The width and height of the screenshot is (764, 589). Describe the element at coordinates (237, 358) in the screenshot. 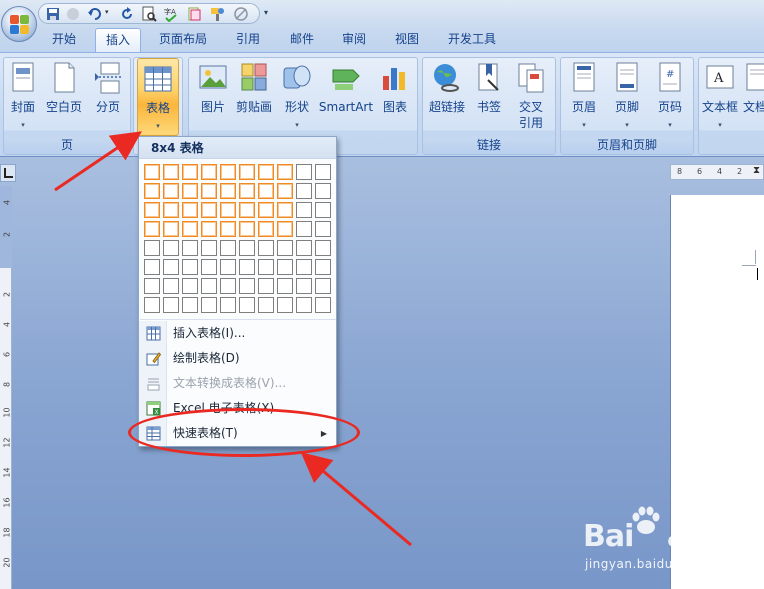

I see `draw-table-item: 绘制表格(D)` at that location.